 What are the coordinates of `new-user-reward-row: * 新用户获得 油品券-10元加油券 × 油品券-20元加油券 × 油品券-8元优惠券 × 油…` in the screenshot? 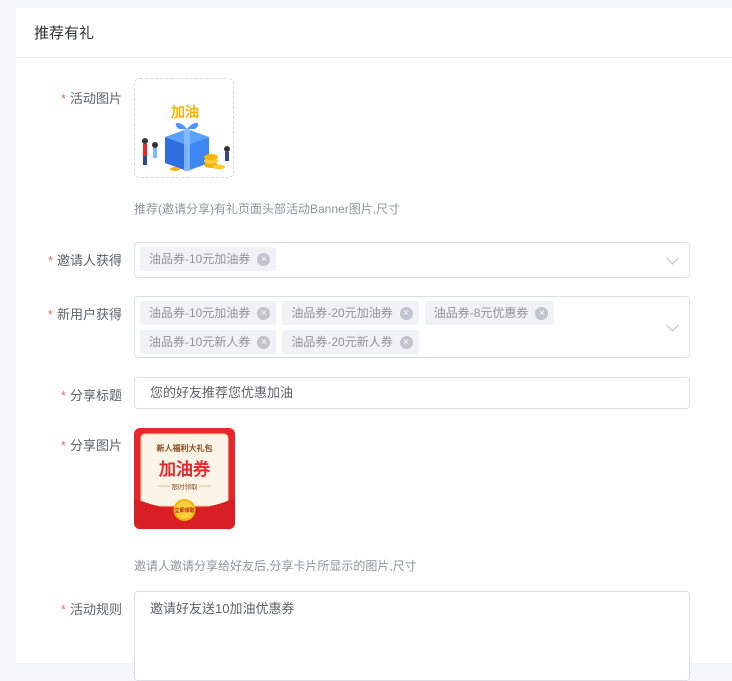 It's located at (374, 327).